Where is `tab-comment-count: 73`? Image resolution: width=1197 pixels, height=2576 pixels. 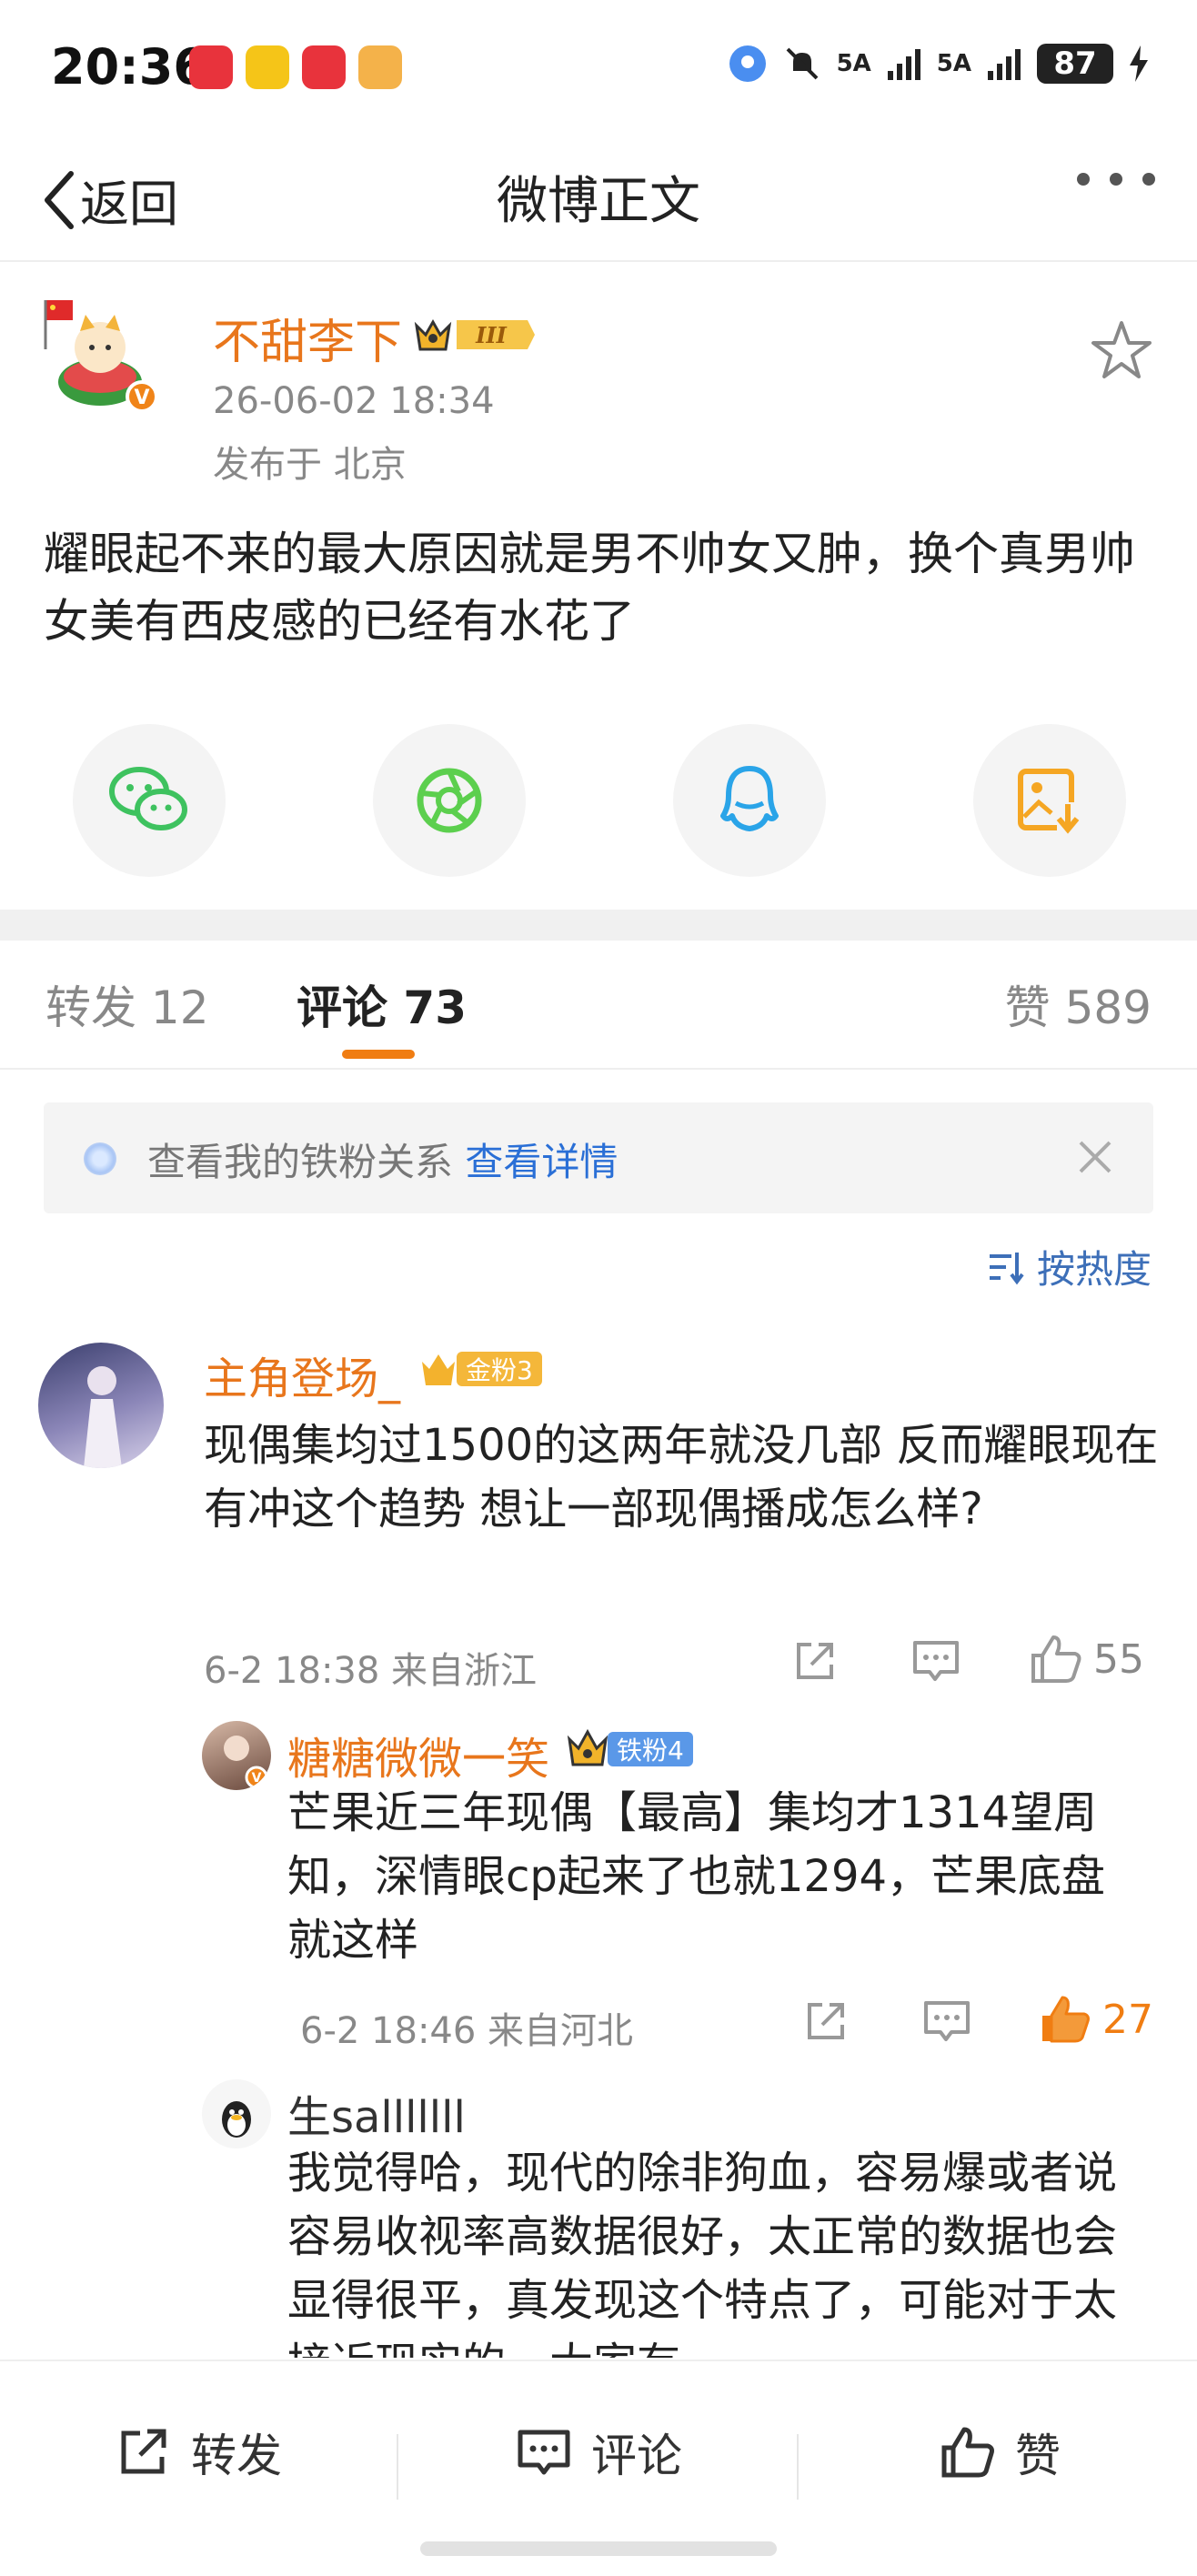 tab-comment-count: 73 is located at coordinates (435, 1007).